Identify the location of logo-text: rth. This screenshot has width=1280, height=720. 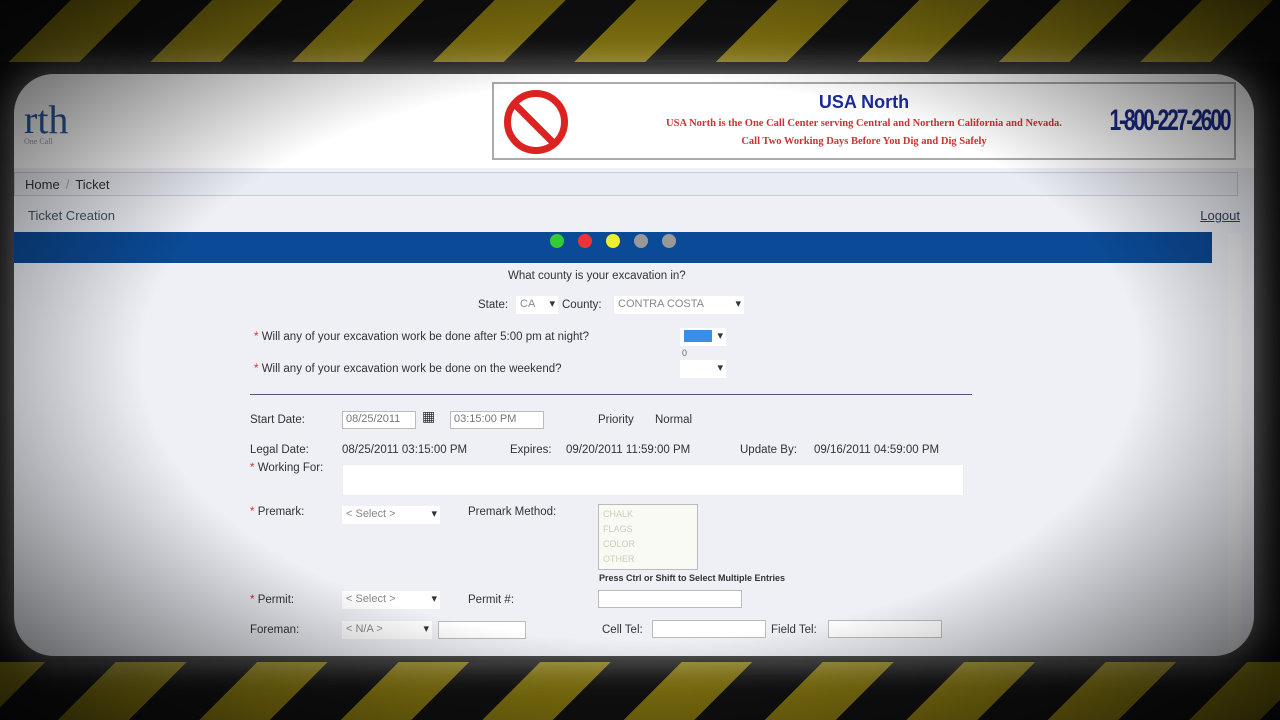
(46, 119).